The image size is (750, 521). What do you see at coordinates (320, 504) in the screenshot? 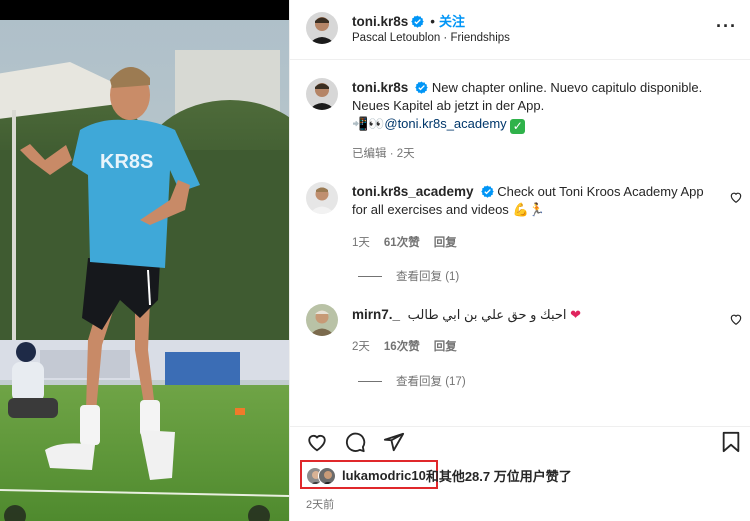
I see `post-timestamp: 2天前` at bounding box center [320, 504].